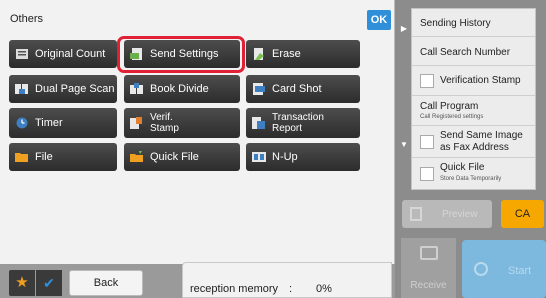  What do you see at coordinates (286, 54) in the screenshot?
I see `function-label: Erase` at bounding box center [286, 54].